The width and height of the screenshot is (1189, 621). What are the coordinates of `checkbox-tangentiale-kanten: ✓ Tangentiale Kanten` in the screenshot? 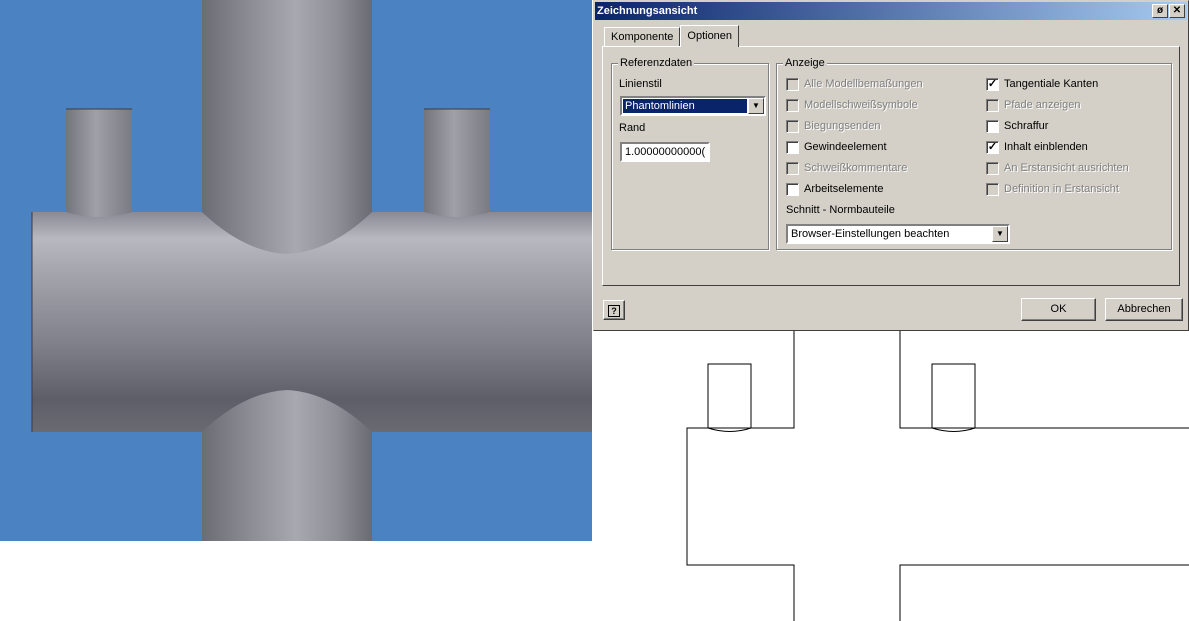 It's located at (1042, 84).